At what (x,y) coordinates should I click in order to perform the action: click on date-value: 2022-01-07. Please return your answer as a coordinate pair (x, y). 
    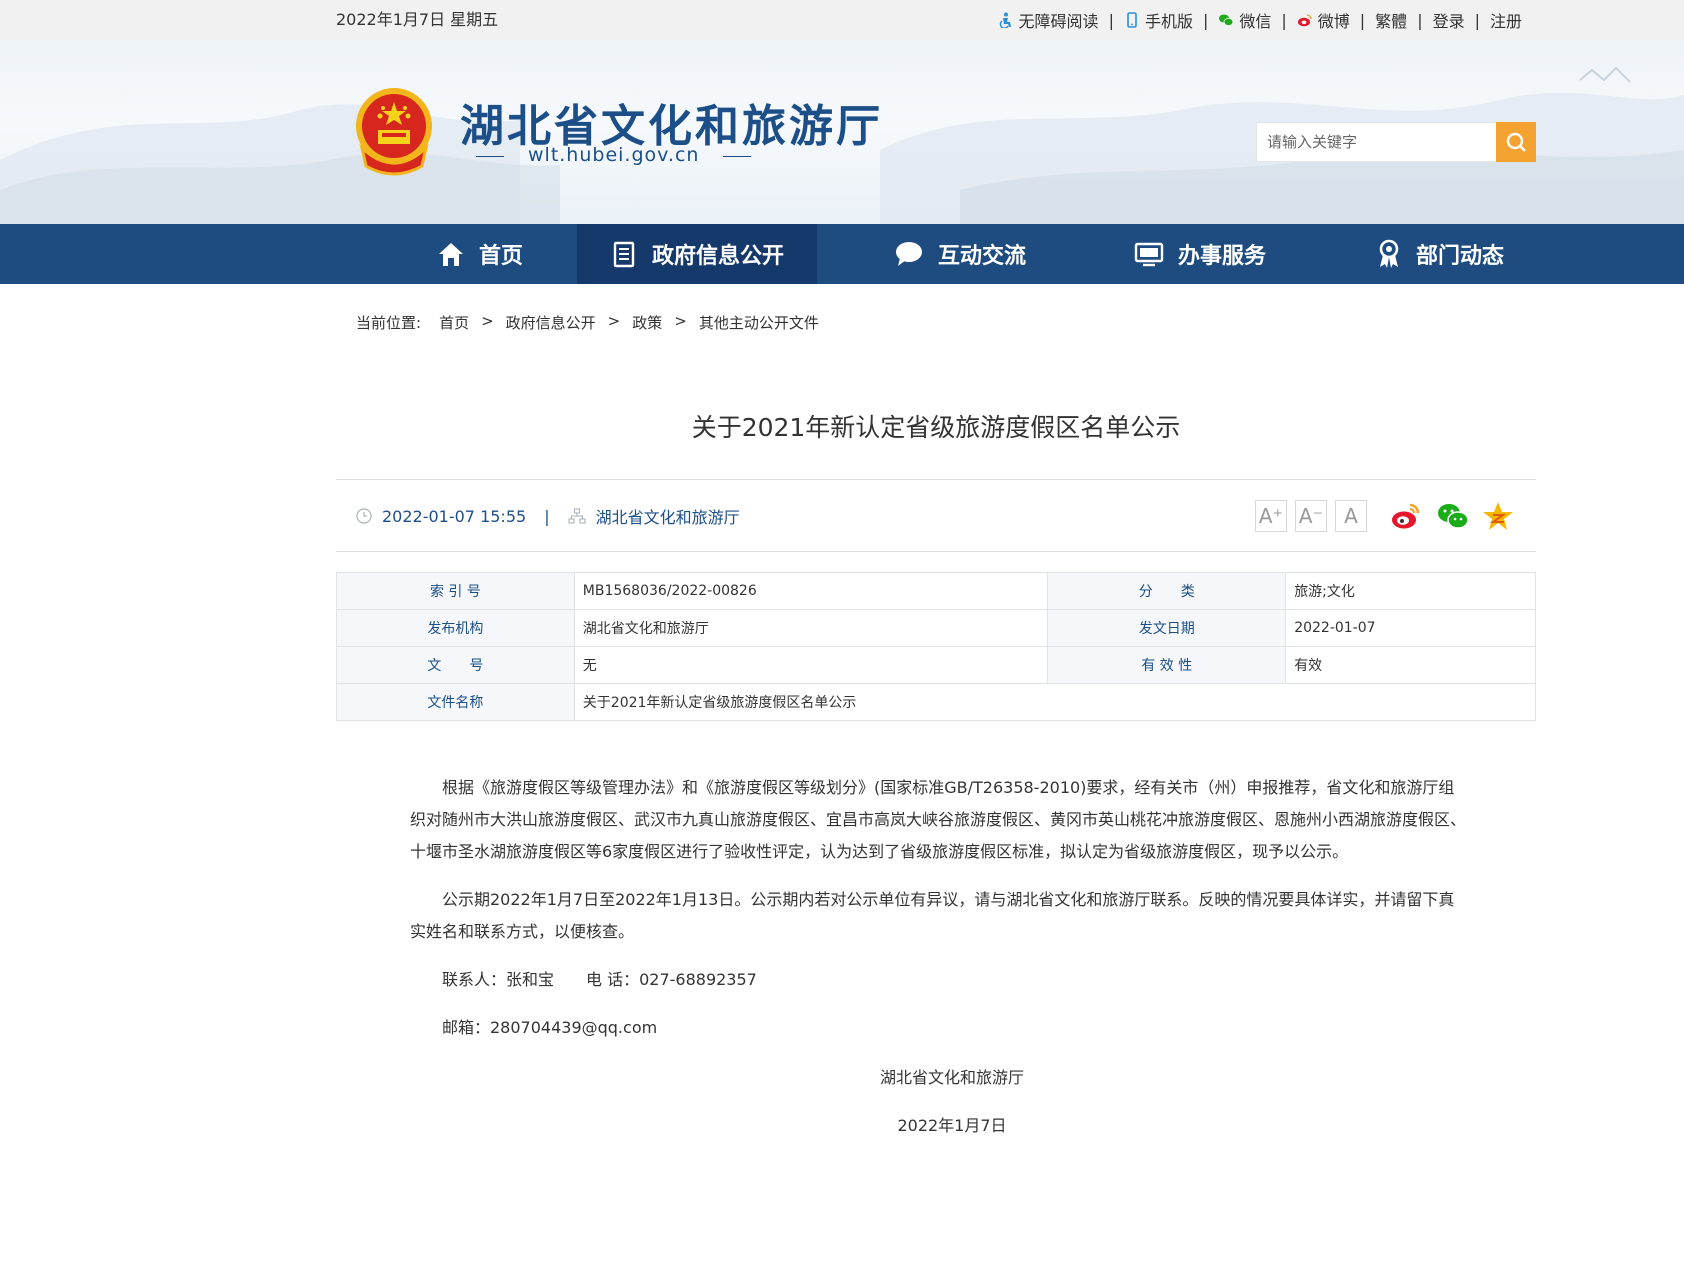
    Looking at the image, I should click on (1410, 628).